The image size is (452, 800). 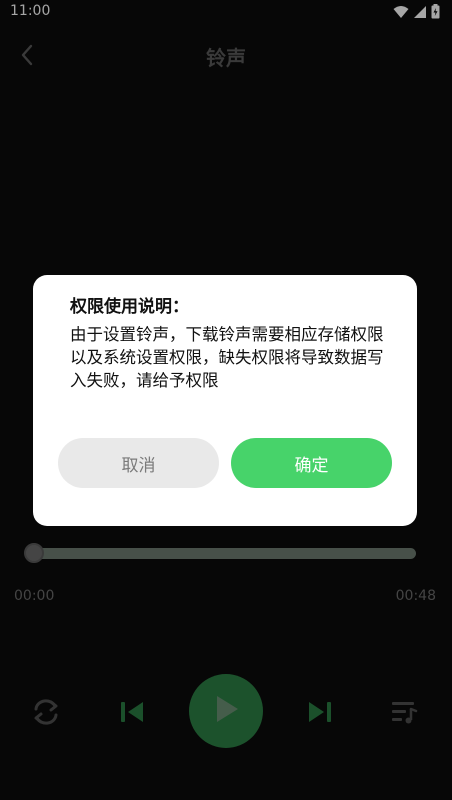 I want to click on cancel-button: 取消, so click(x=138, y=463).